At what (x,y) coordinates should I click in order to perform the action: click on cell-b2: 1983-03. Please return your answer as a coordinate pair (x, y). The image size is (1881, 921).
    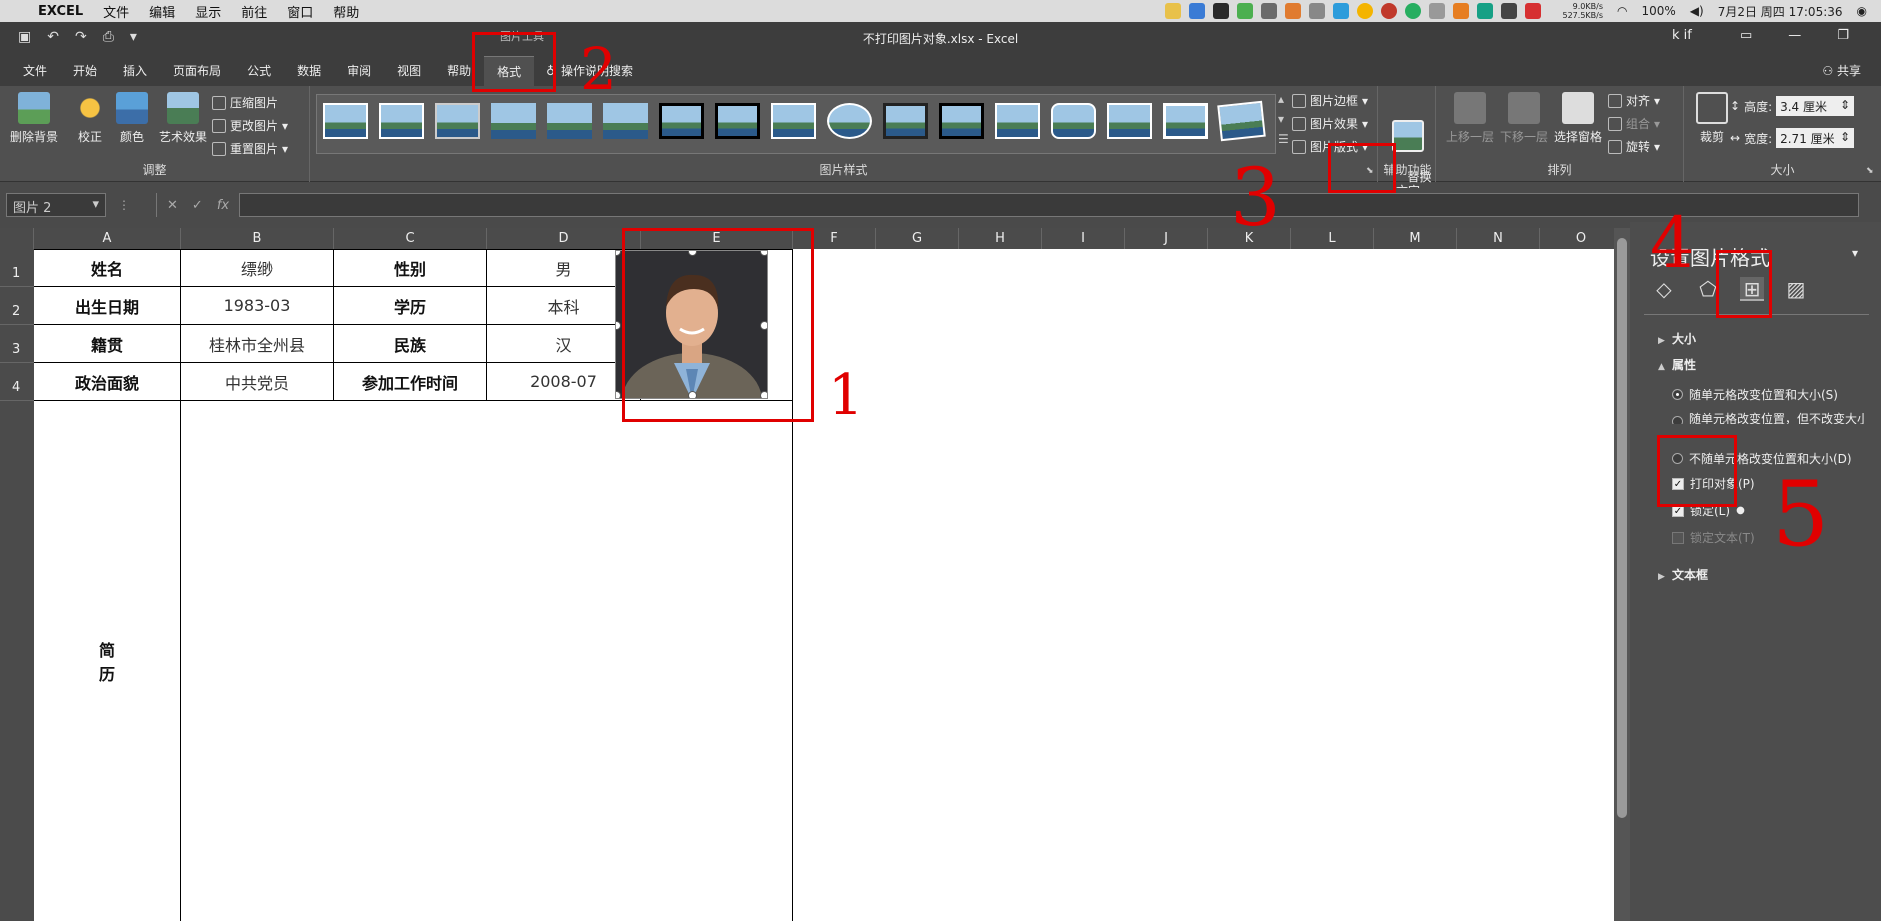
    Looking at the image, I should click on (257, 306).